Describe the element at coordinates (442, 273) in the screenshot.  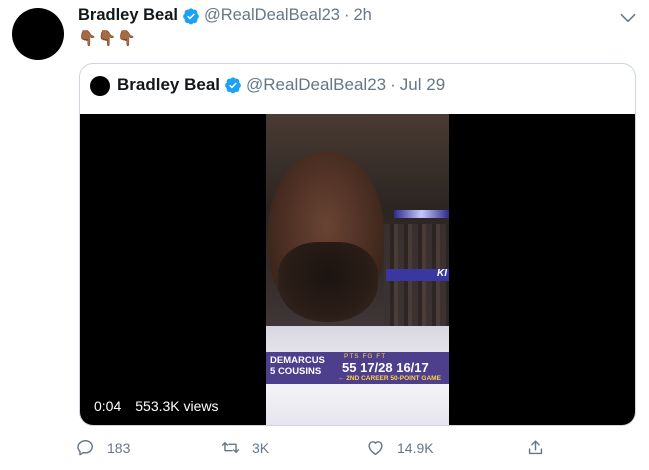
I see `banner-text: KI` at that location.